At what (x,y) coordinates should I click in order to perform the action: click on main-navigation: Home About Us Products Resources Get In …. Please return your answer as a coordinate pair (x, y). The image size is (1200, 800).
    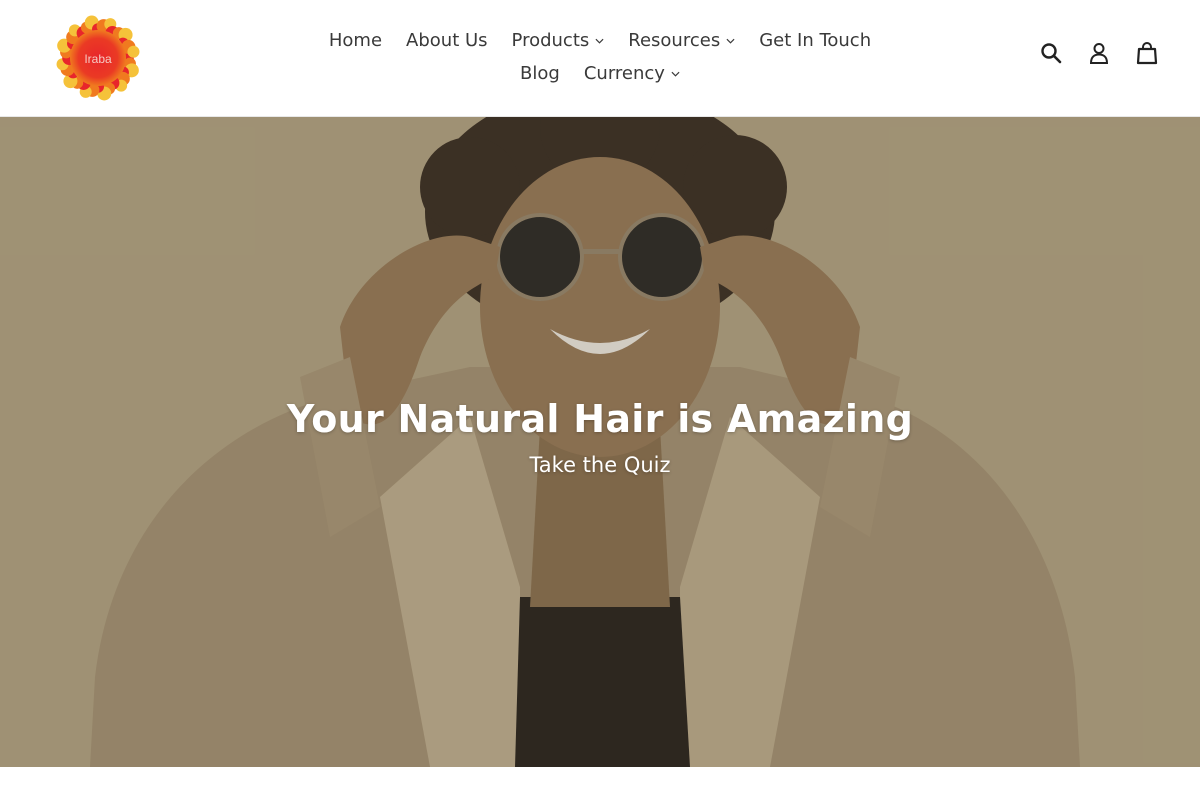
    Looking at the image, I should click on (600, 57).